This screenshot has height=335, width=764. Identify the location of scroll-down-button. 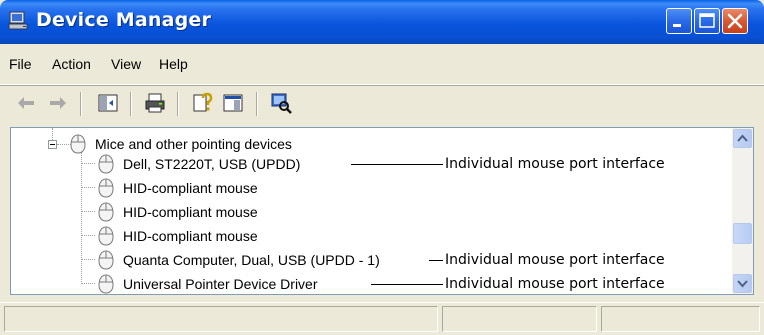
(742, 283).